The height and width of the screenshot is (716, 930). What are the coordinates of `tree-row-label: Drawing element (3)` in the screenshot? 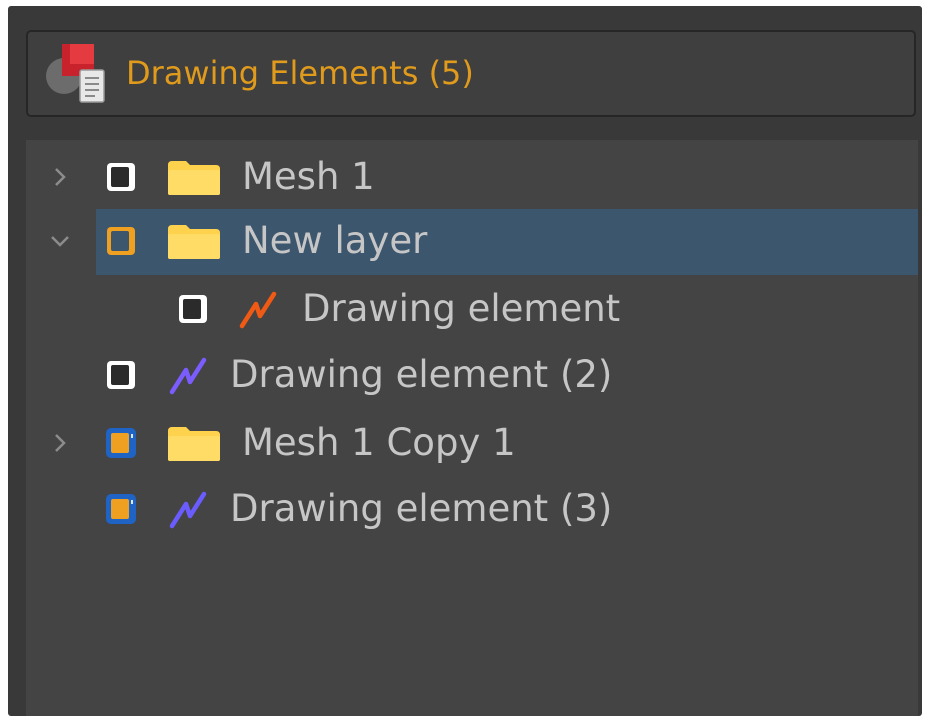 It's located at (421, 508).